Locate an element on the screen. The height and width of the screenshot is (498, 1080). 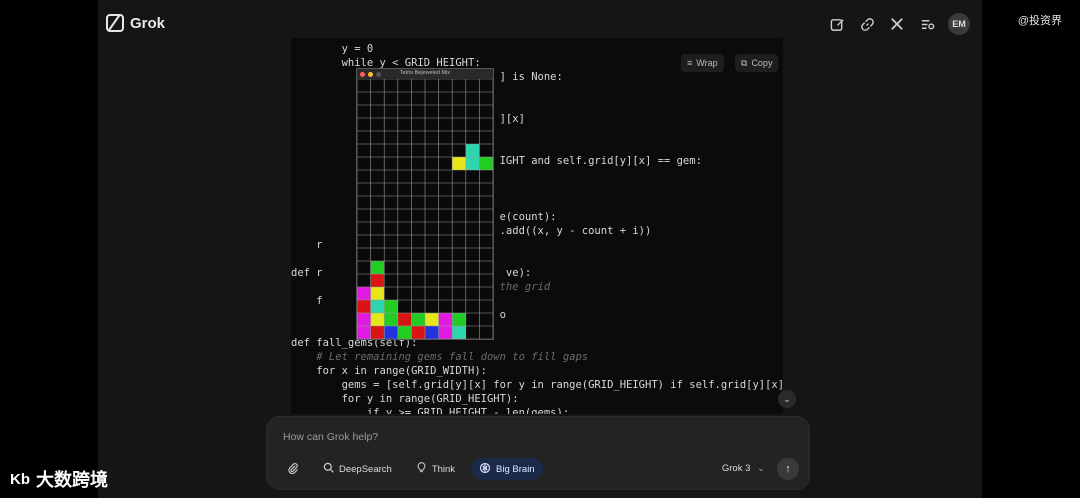
scroll-down-button: ⌄ is located at coordinates (787, 399).